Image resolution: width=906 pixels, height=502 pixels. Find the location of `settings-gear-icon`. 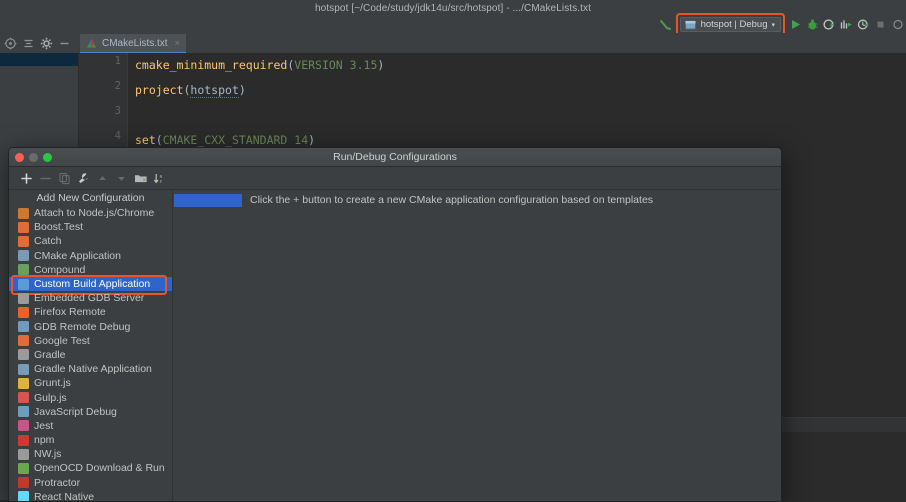

settings-gear-icon is located at coordinates (46, 43).